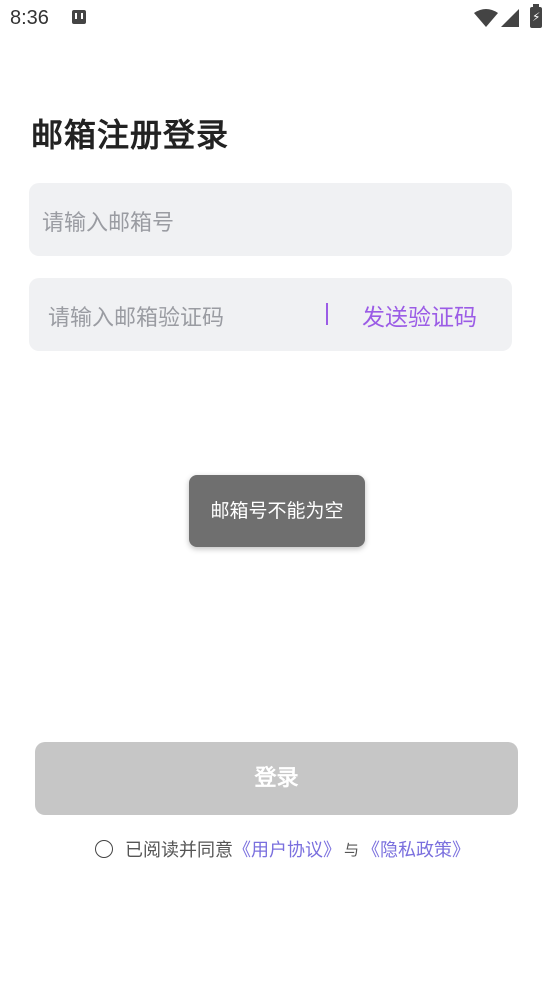 Image resolution: width=554 pixels, height=985 pixels. Describe the element at coordinates (287, 849) in the screenshot. I see `user-agreement-link: 《用户协议》` at that location.